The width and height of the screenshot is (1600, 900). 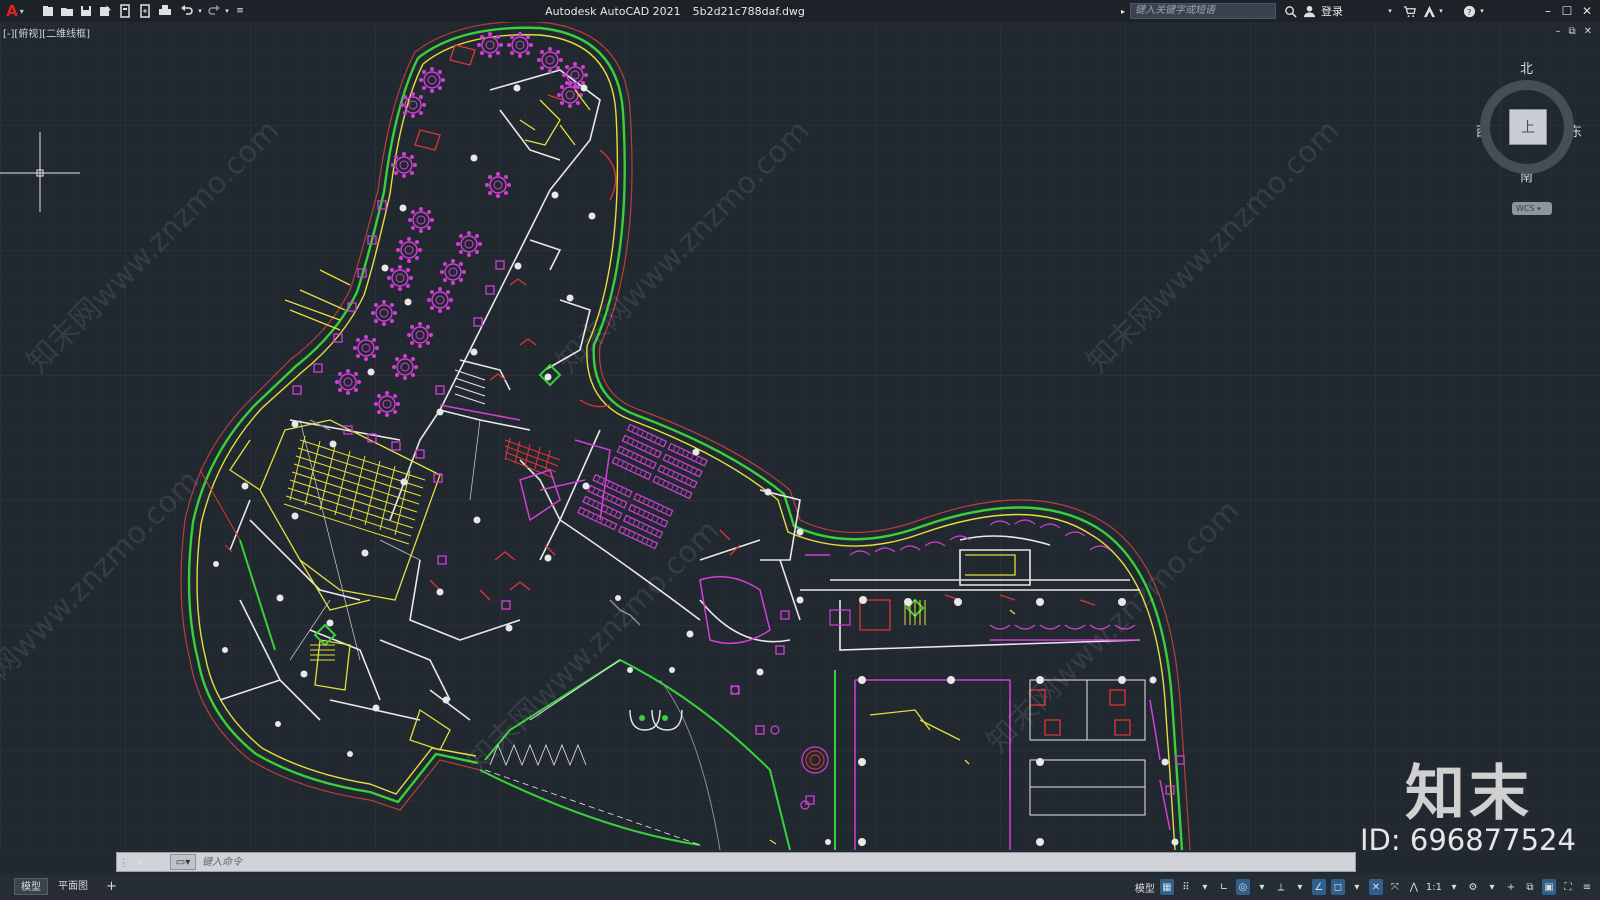 What do you see at coordinates (1588, 31) in the screenshot?
I see `viewport-close-icon: ✕` at bounding box center [1588, 31].